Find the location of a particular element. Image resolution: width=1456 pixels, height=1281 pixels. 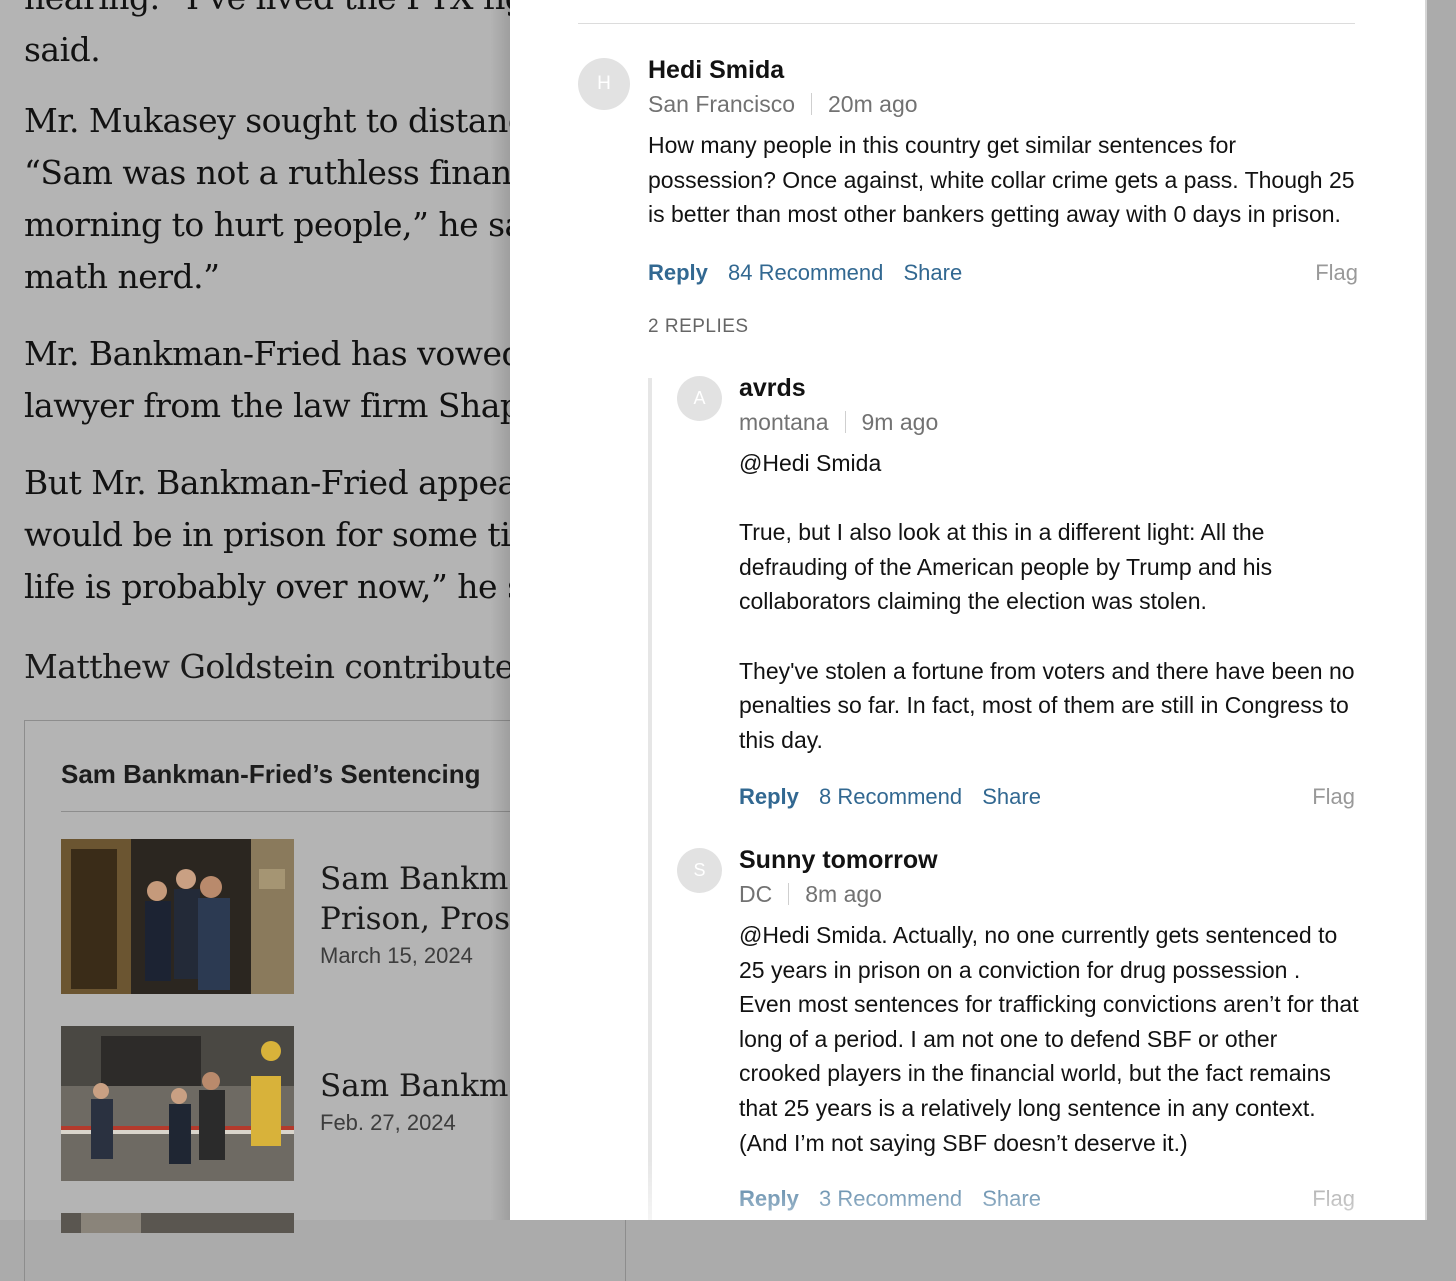

article-line: math nerd.” is located at coordinates (122, 276).